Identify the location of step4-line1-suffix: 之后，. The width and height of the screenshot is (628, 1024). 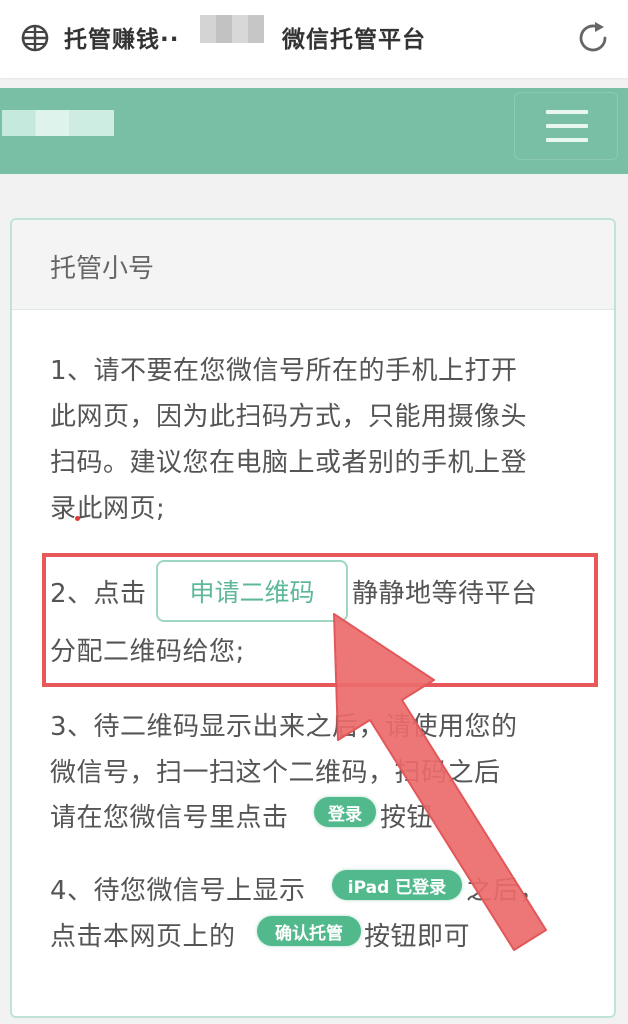
(506, 891).